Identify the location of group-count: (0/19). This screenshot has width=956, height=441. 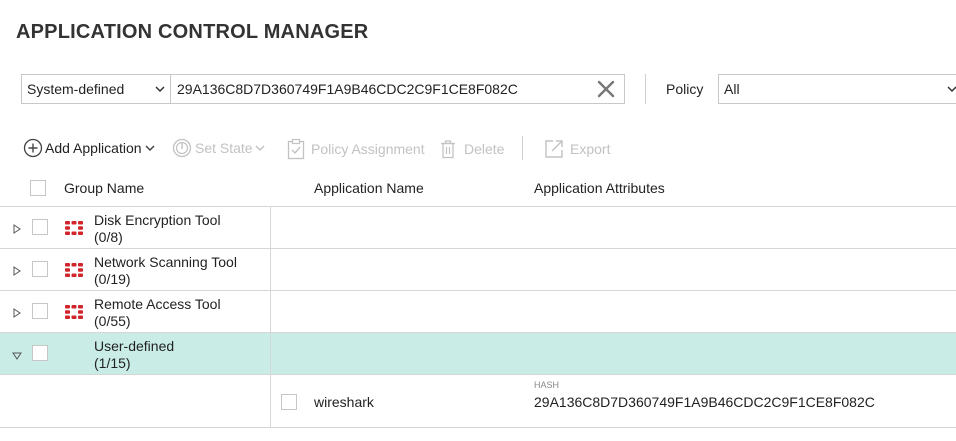
(112, 279).